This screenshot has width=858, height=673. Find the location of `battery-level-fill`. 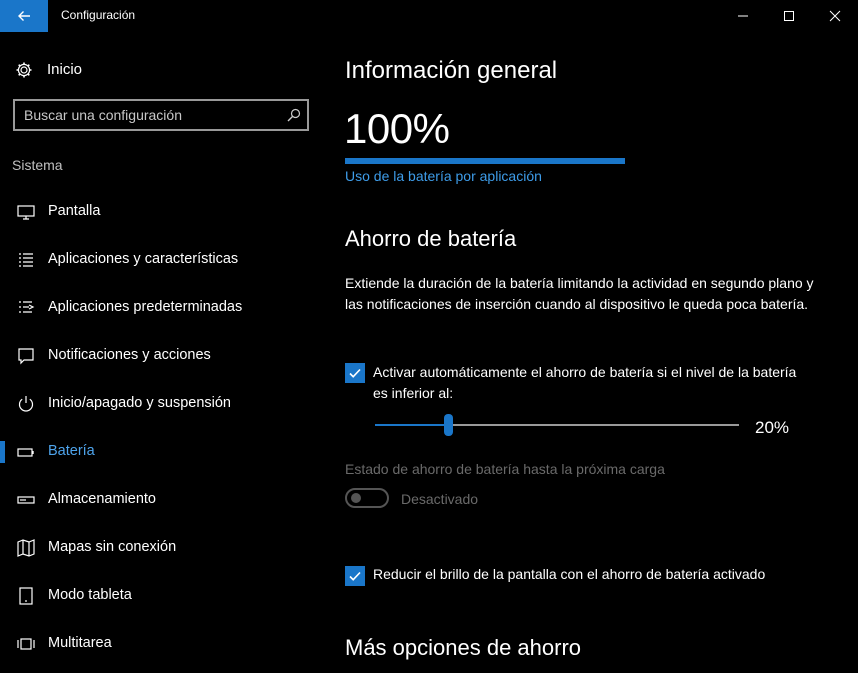

battery-level-fill is located at coordinates (485, 161).